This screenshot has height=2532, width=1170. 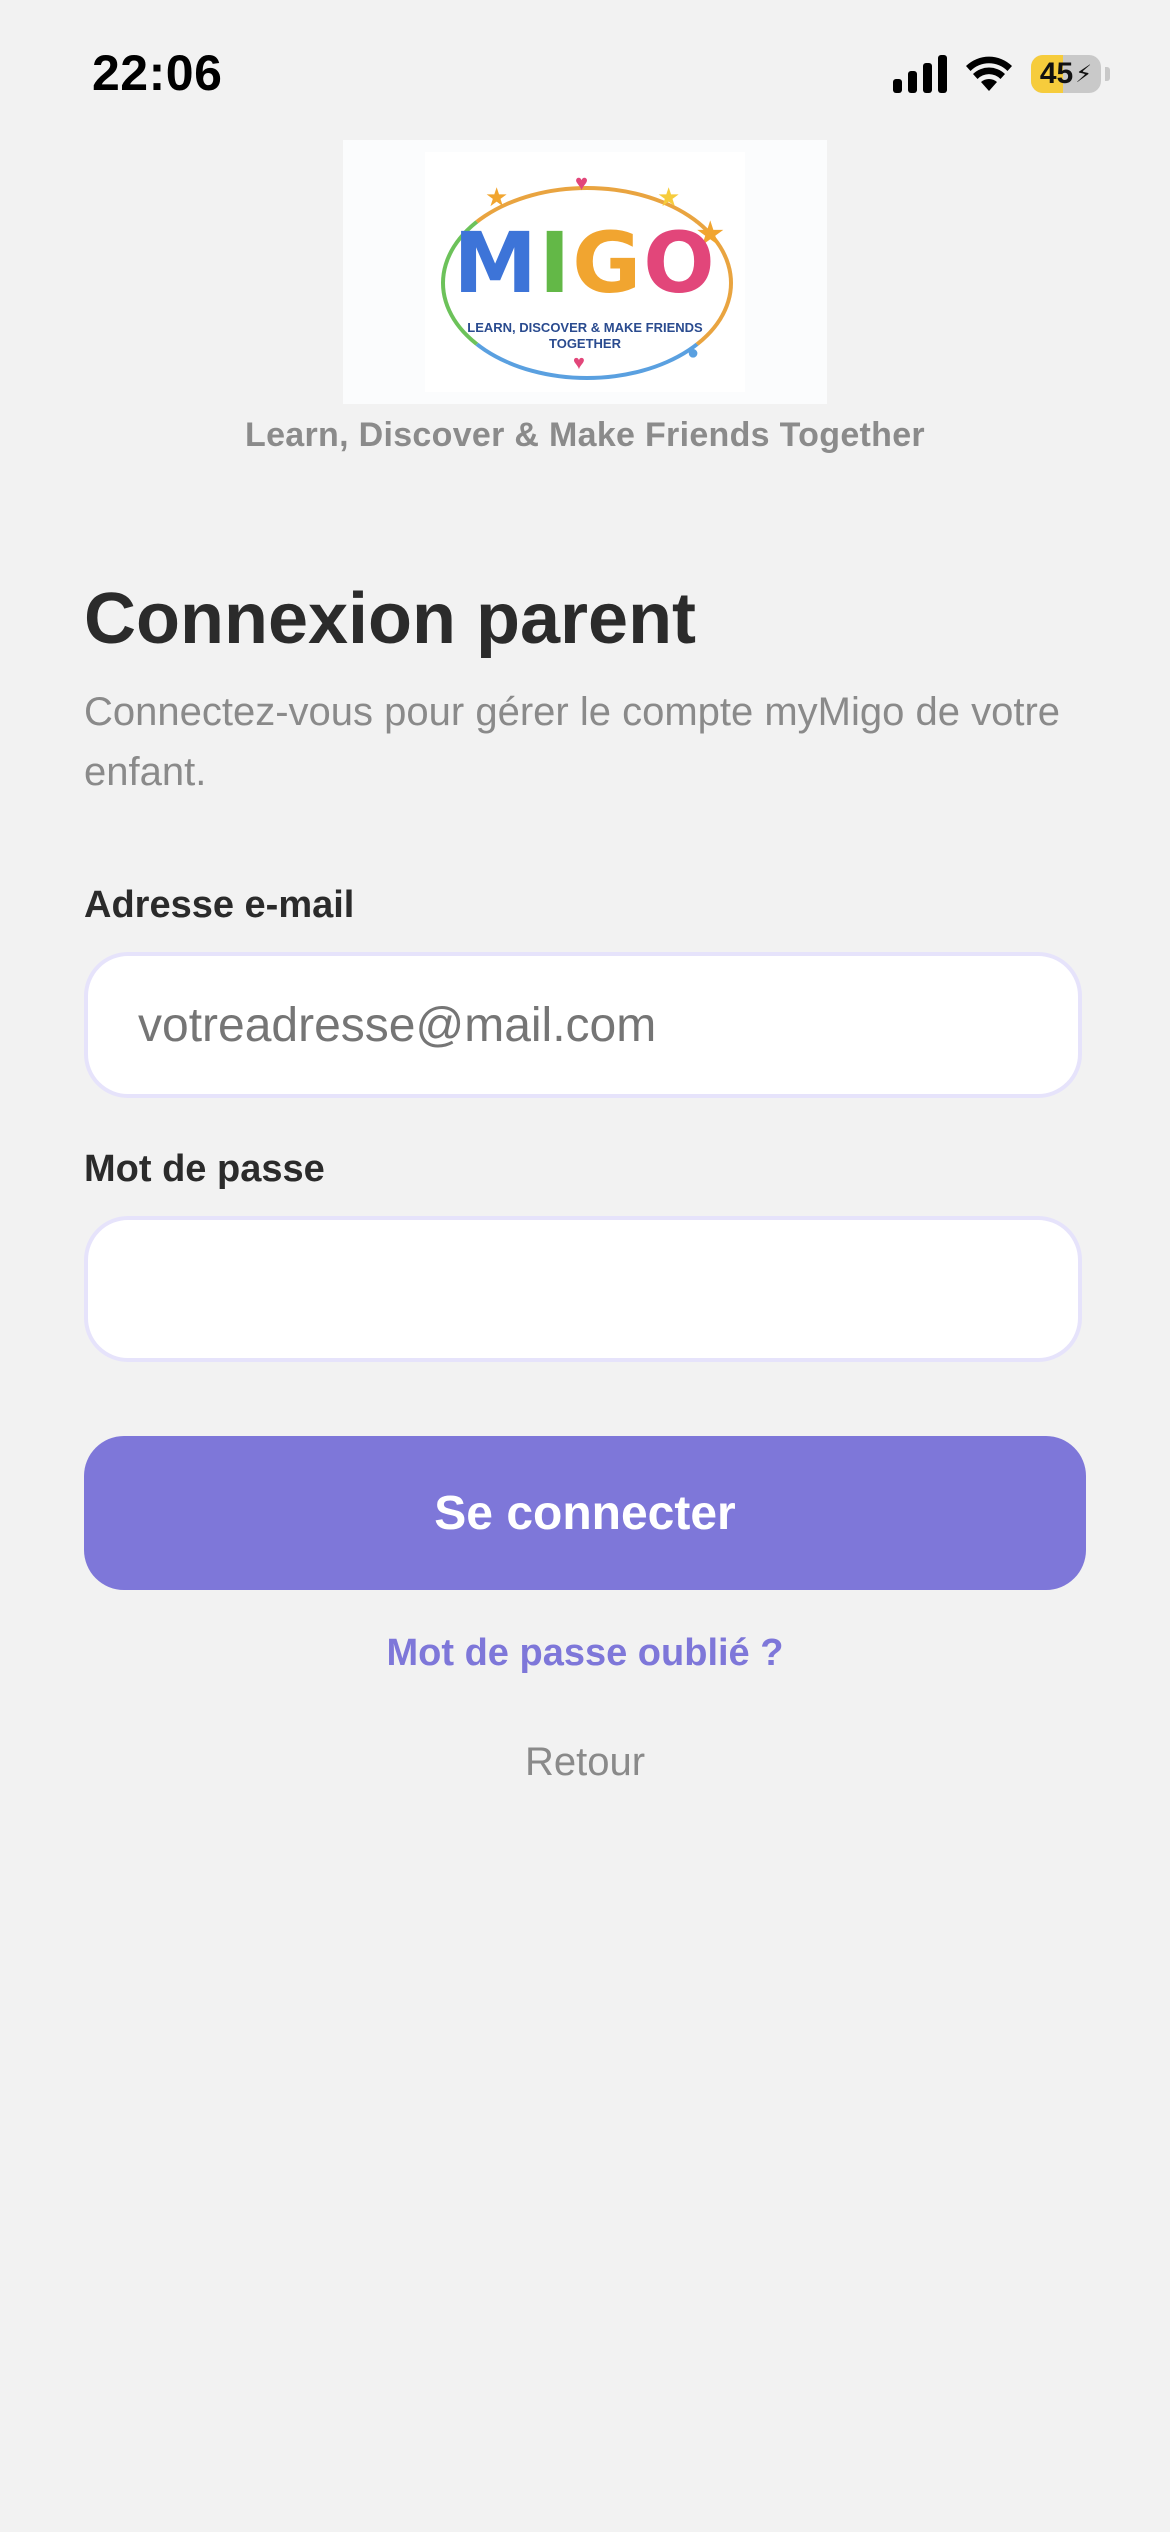 What do you see at coordinates (585, 263) in the screenshot?
I see `logo-wordmark: MIGO` at bounding box center [585, 263].